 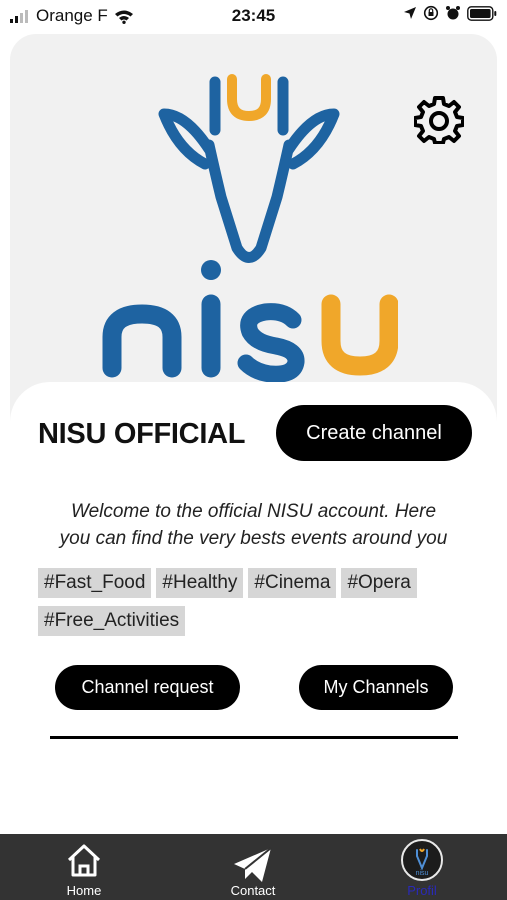 What do you see at coordinates (410, 13) in the screenshot?
I see `location-icon` at bounding box center [410, 13].